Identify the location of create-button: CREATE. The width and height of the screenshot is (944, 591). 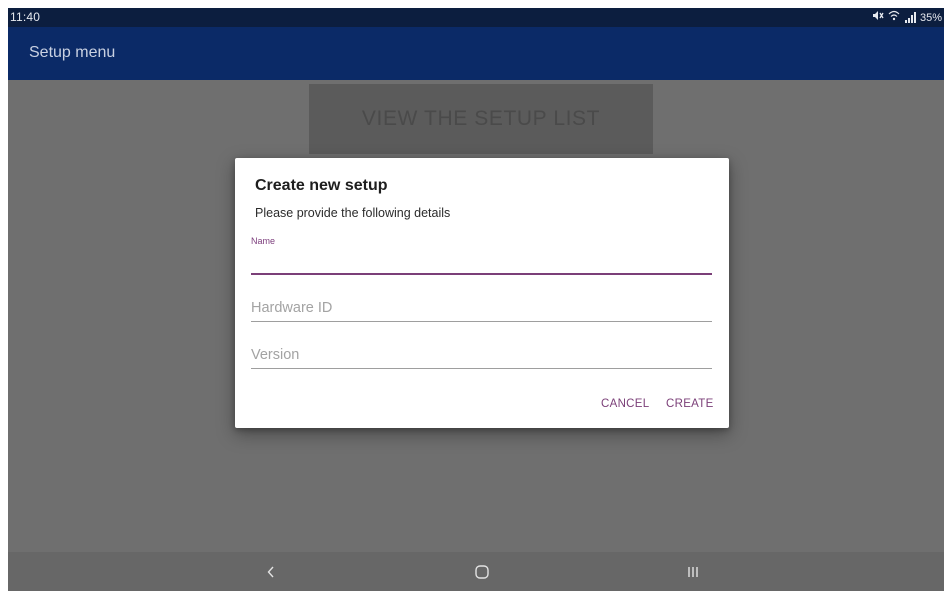
(690, 404).